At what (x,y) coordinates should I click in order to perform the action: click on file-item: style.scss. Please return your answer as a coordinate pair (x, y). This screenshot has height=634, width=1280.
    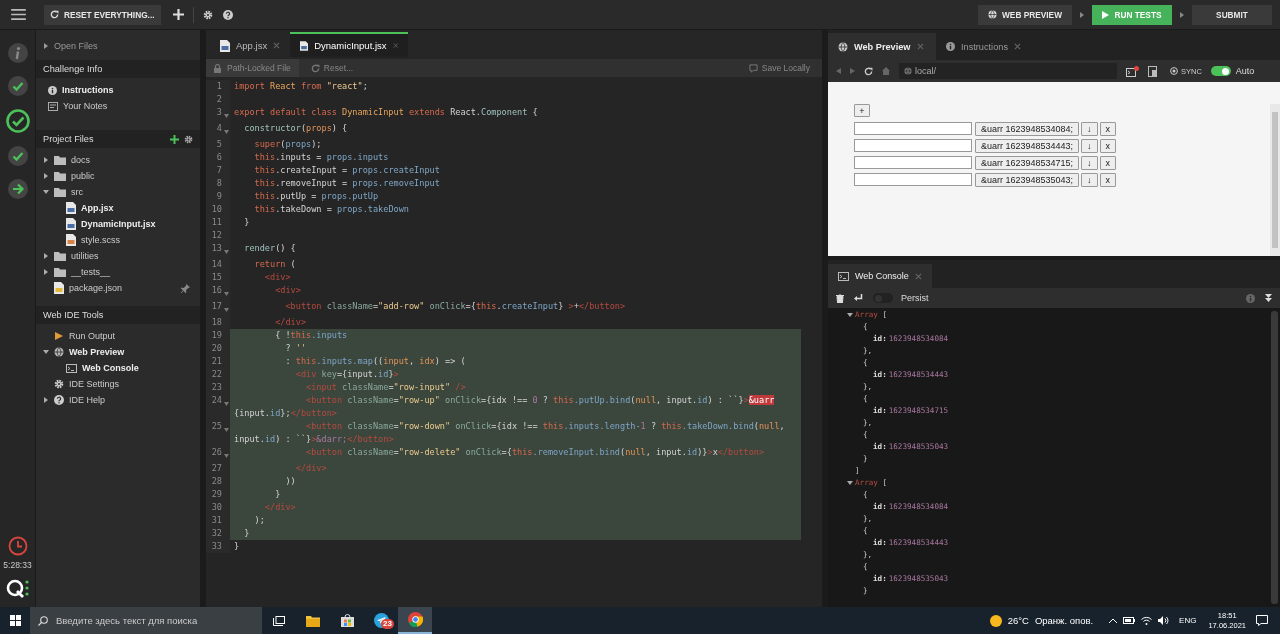
    Looking at the image, I should click on (100, 240).